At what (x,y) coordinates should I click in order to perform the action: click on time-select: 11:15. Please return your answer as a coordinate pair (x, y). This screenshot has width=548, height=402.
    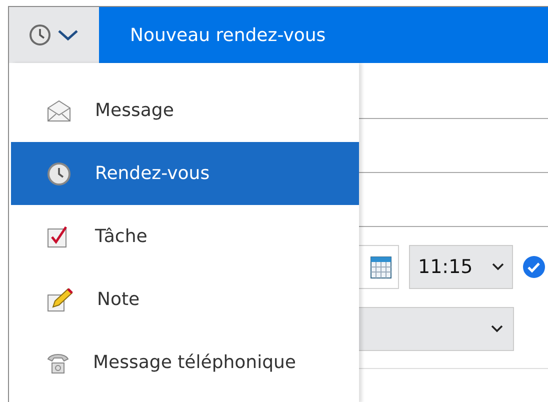
    Looking at the image, I should click on (461, 267).